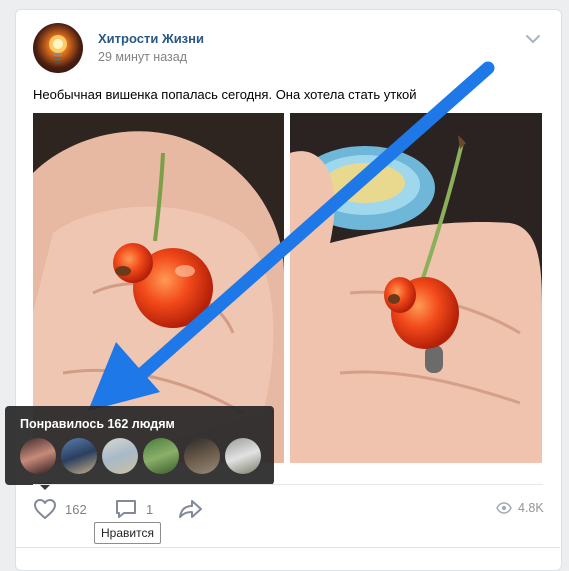  What do you see at coordinates (533, 39) in the screenshot?
I see `chevron-down-icon` at bounding box center [533, 39].